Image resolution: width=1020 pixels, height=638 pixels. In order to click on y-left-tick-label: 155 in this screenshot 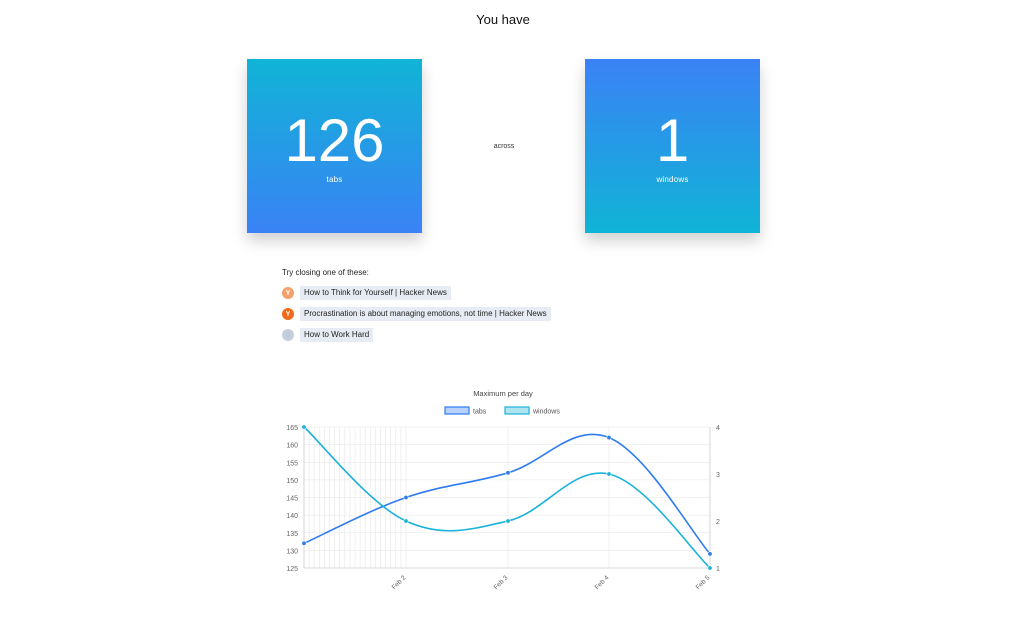, I will do `click(292, 463)`.